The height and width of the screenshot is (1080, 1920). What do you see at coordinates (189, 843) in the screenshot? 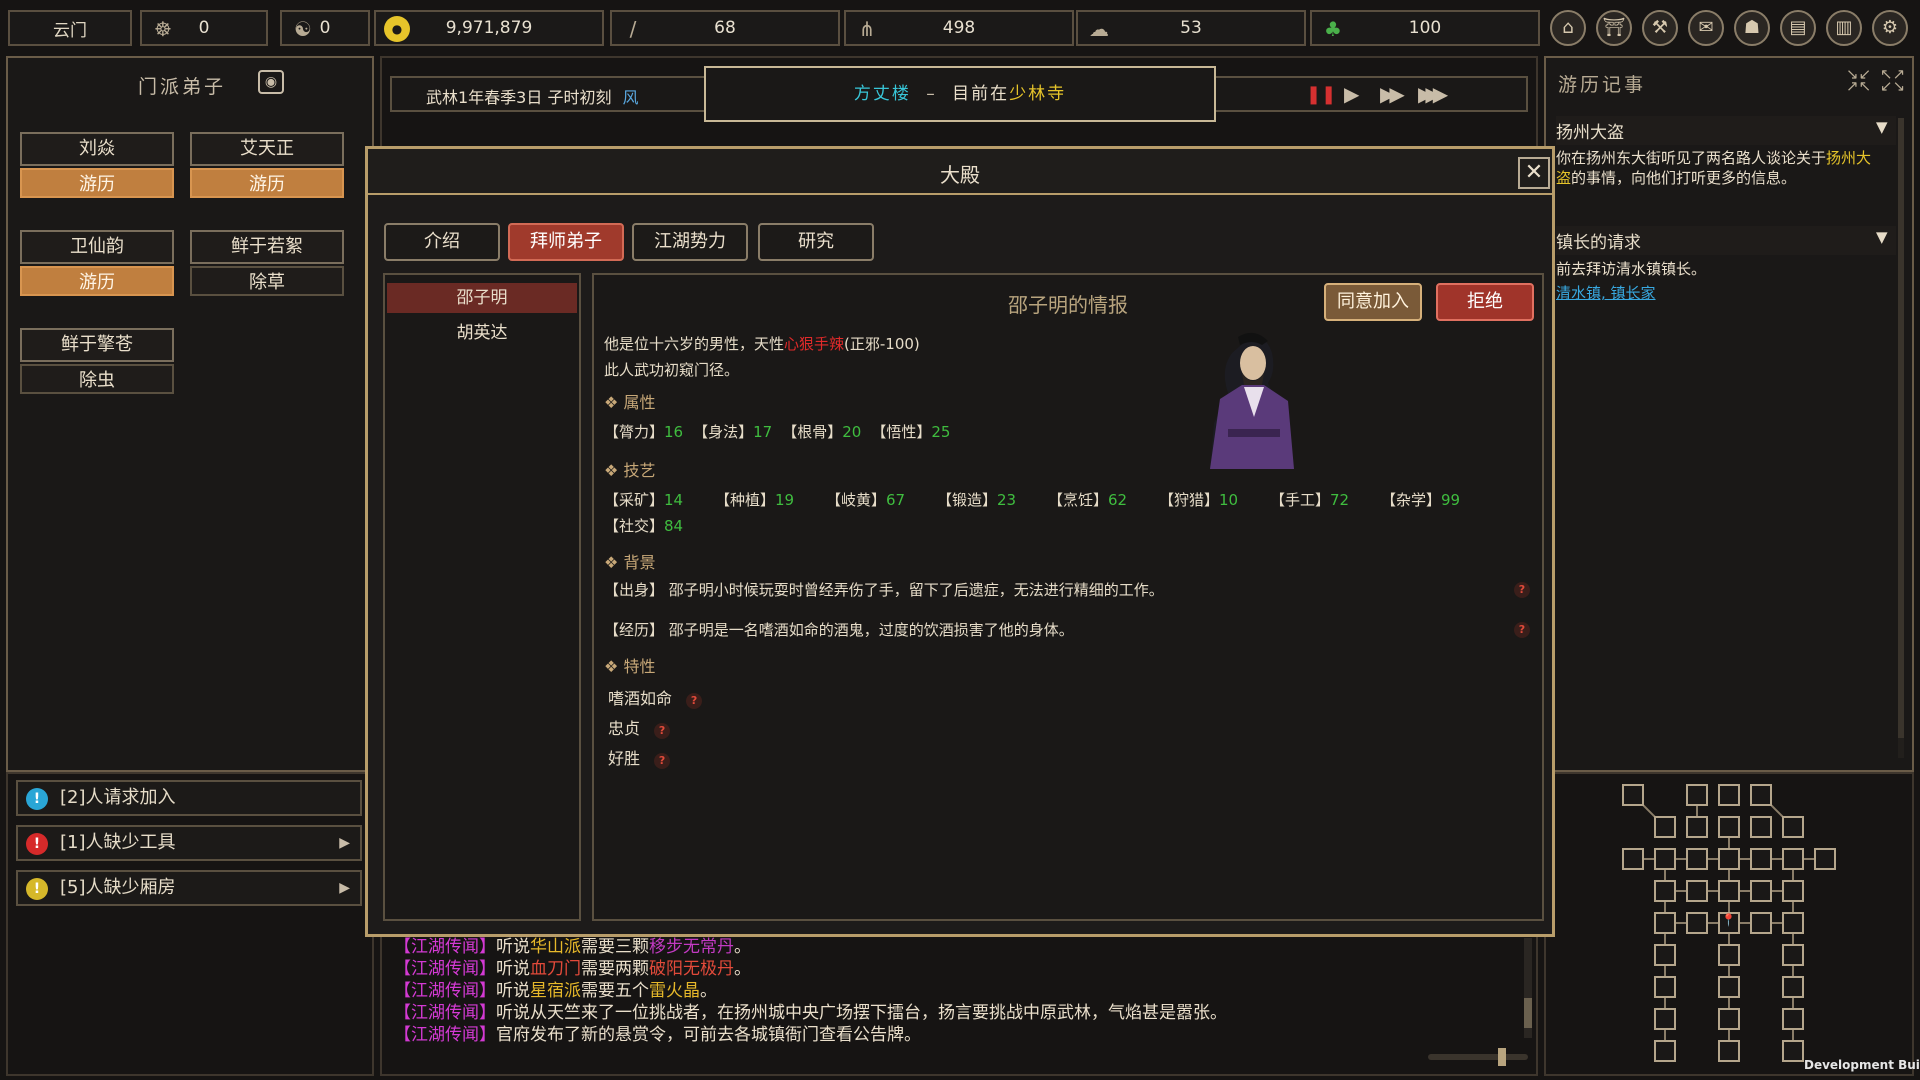
I see `alert-item: ! [1]人缺少工具 ▶` at bounding box center [189, 843].